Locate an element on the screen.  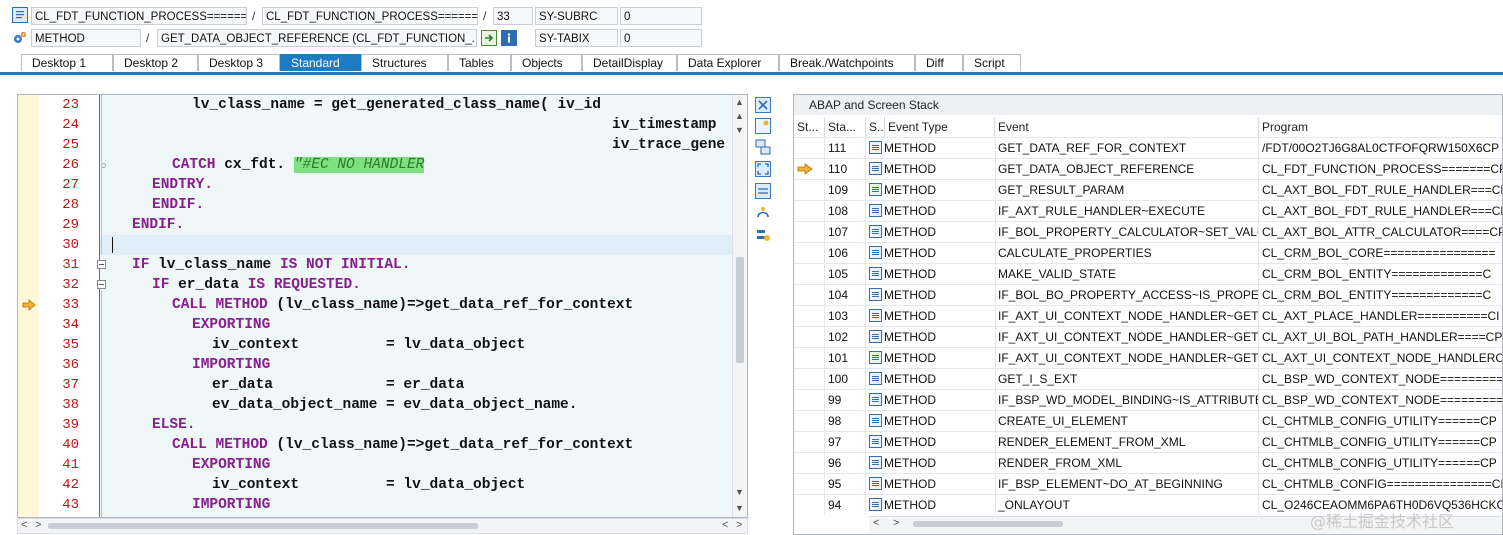
tab-tables: Tables is located at coordinates (479, 62).